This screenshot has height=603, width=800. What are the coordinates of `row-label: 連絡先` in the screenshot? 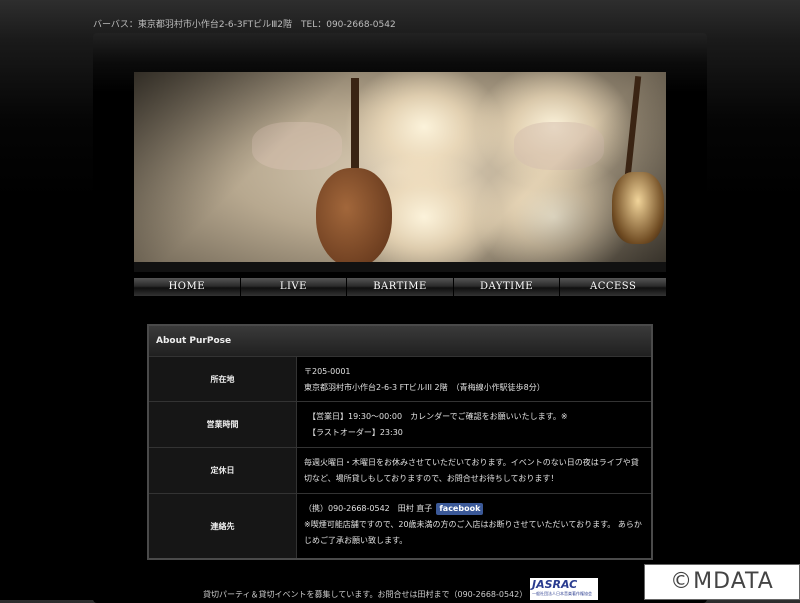 It's located at (223, 526).